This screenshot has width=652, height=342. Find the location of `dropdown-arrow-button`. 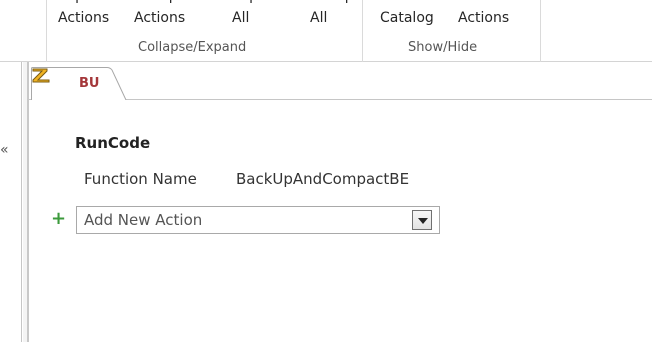

dropdown-arrow-button is located at coordinates (422, 220).